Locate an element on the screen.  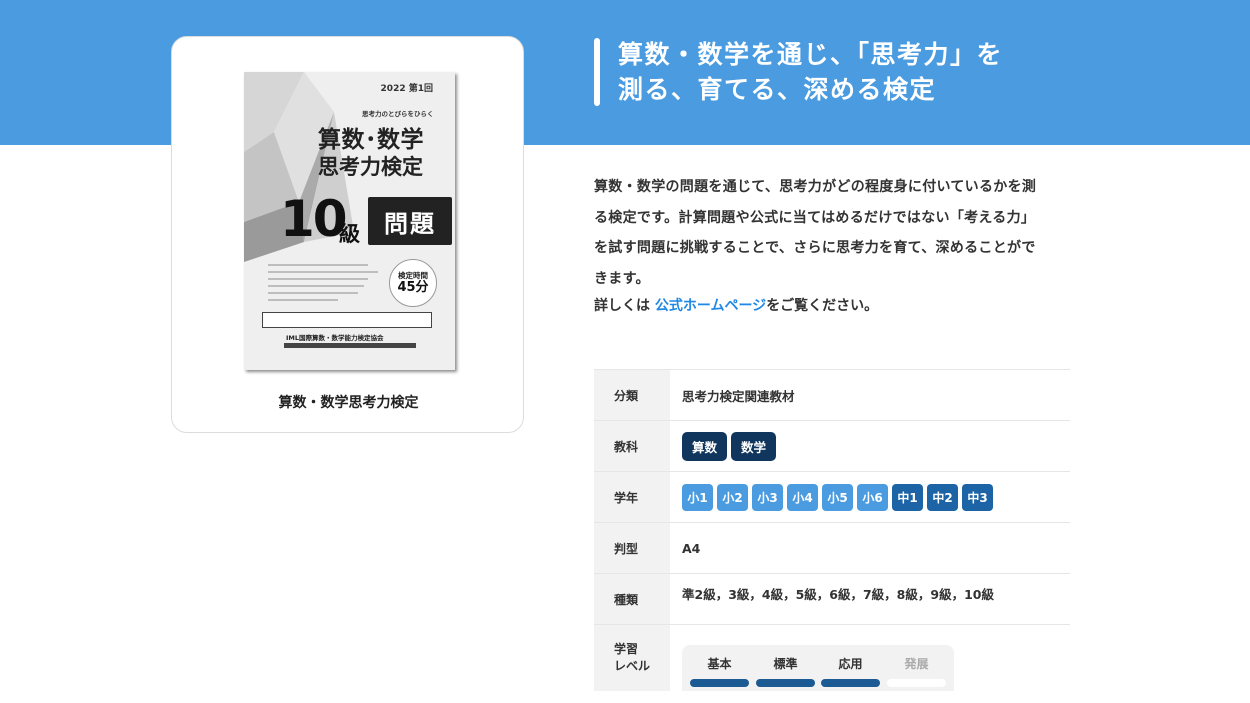
cover-tagline: 思考力のとびらをひらく is located at coordinates (398, 114).